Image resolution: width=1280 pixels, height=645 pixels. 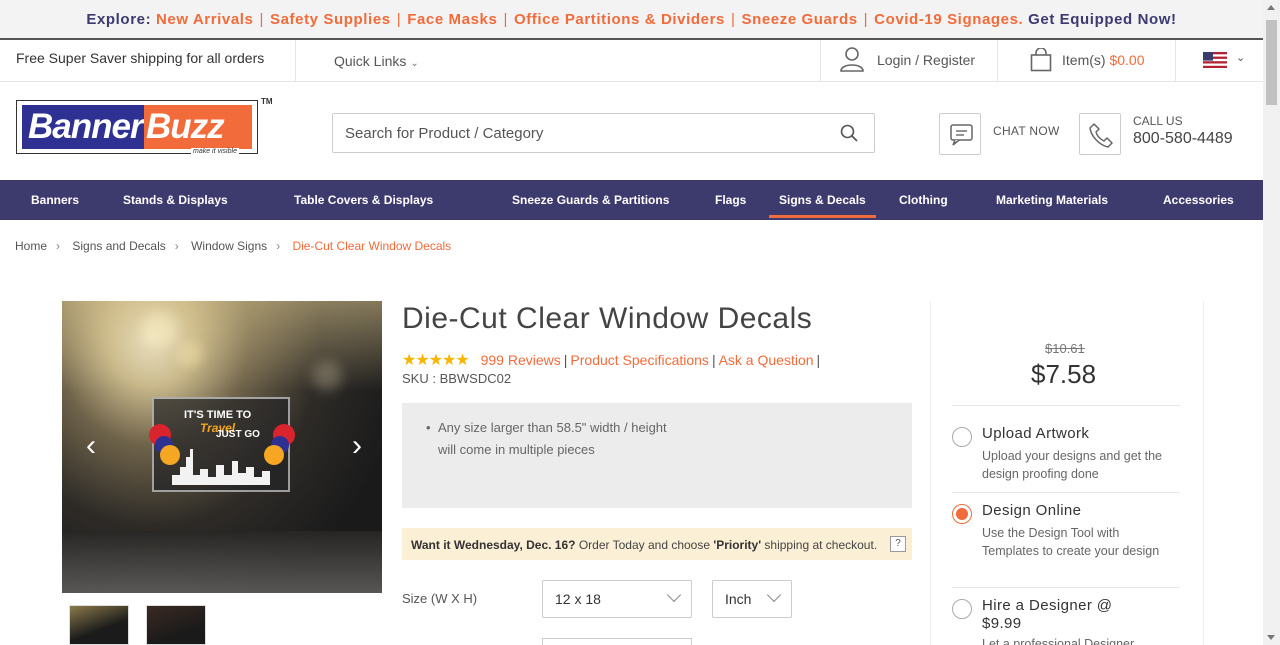 I want to click on delivery-priority: 'Priority', so click(x=737, y=545).